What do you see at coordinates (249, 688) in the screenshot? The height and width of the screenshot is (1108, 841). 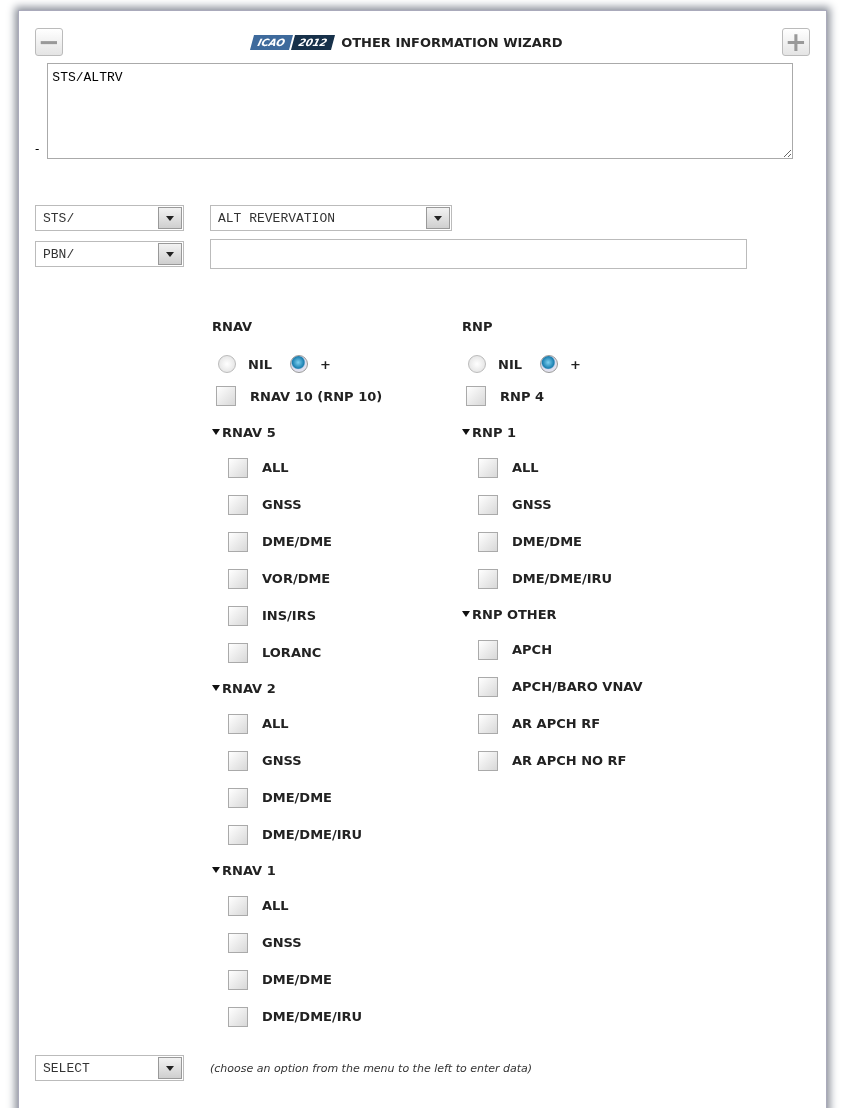 I see `group-heading: RNAV 2` at bounding box center [249, 688].